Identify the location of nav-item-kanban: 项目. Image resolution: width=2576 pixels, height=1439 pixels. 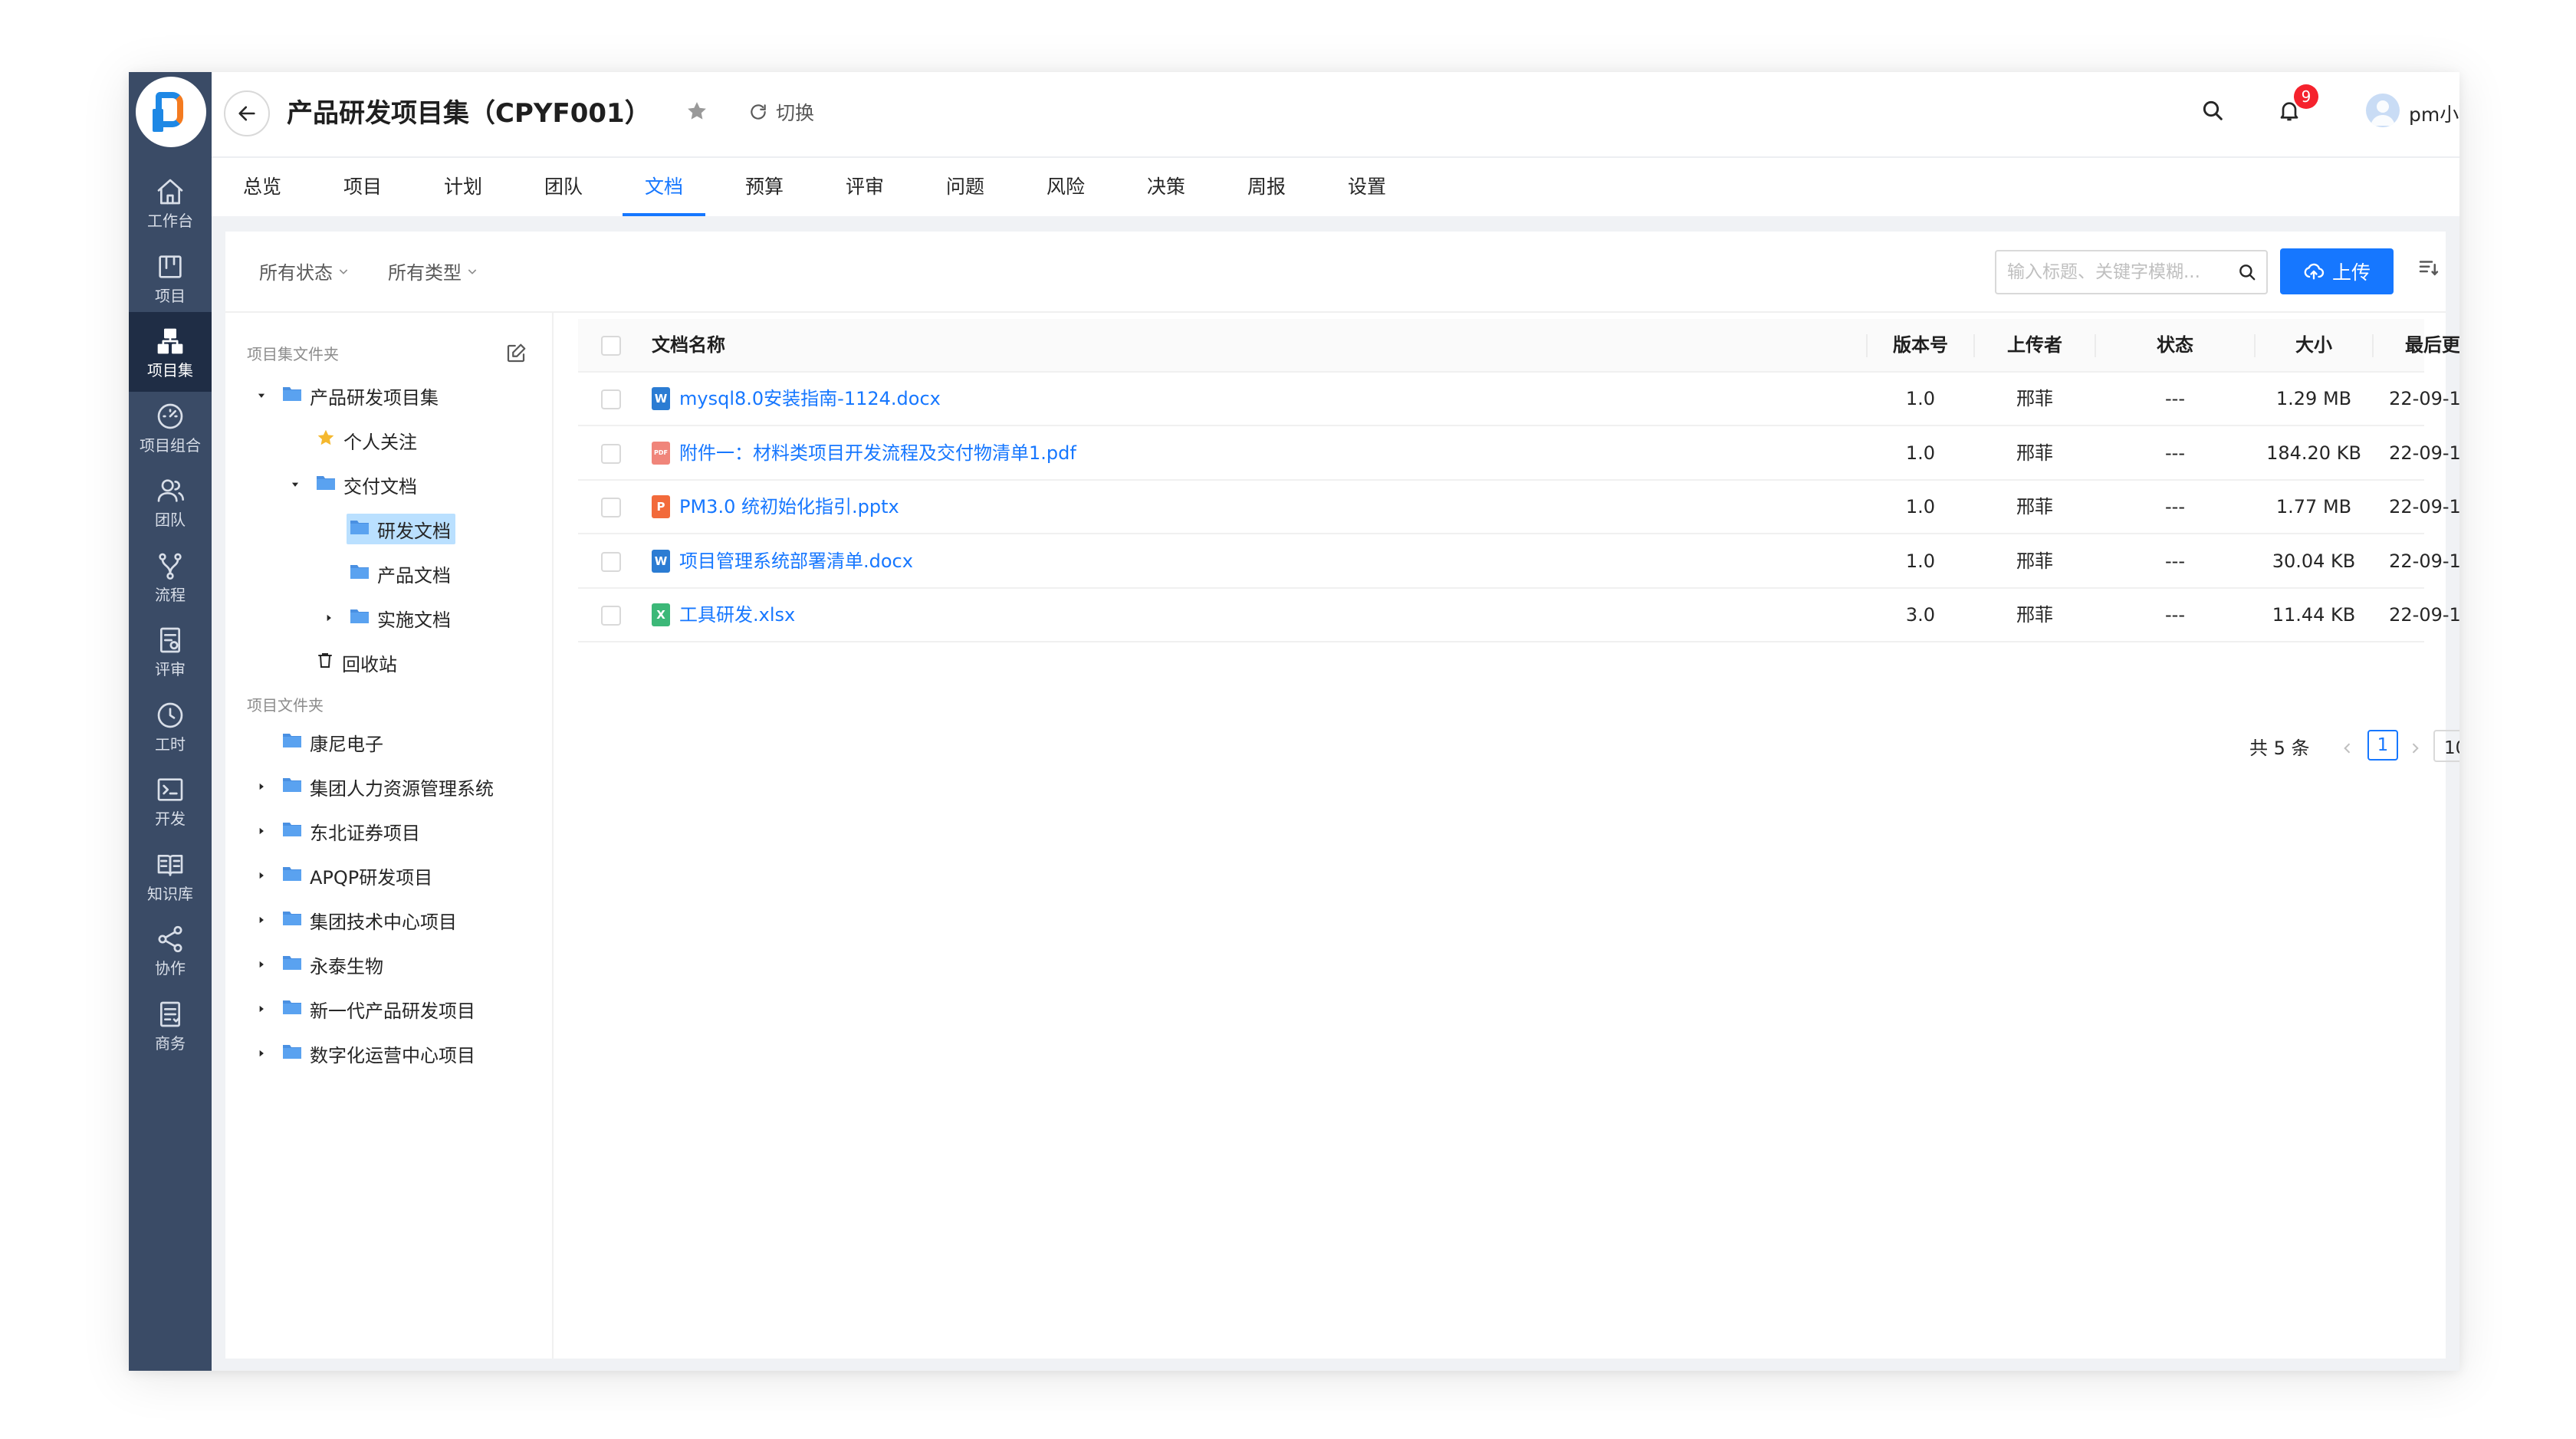
(171, 277).